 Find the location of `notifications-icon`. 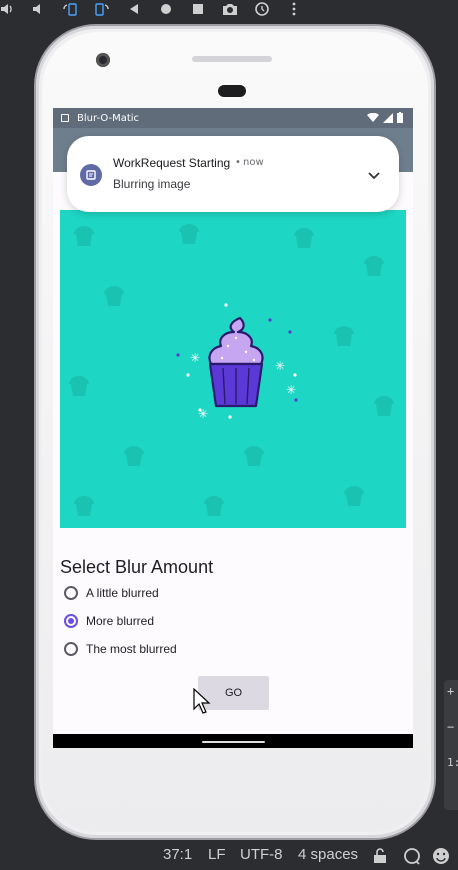

notifications-icon is located at coordinates (412, 856).